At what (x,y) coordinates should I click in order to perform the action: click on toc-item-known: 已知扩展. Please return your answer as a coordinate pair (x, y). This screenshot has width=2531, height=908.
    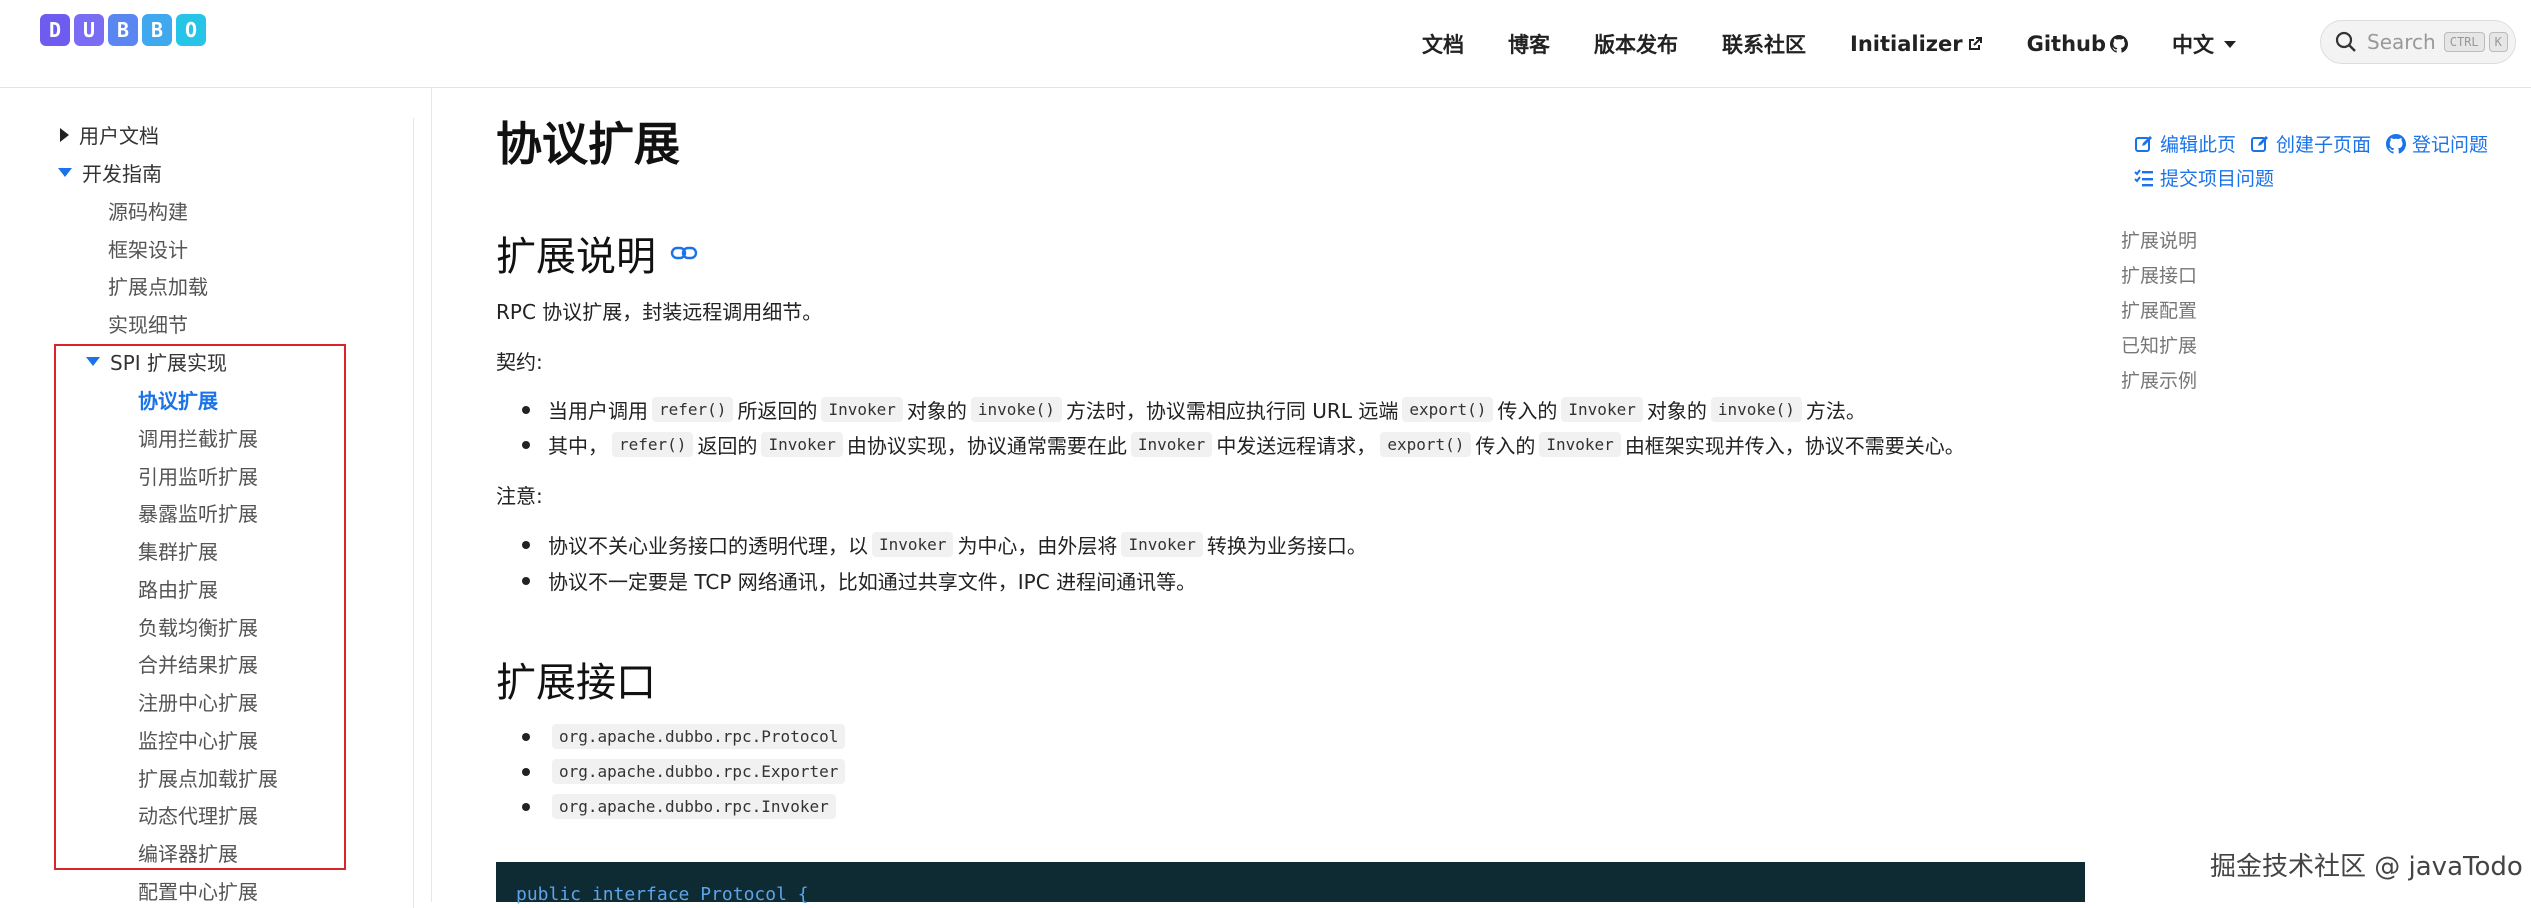
    Looking at the image, I should click on (2159, 344).